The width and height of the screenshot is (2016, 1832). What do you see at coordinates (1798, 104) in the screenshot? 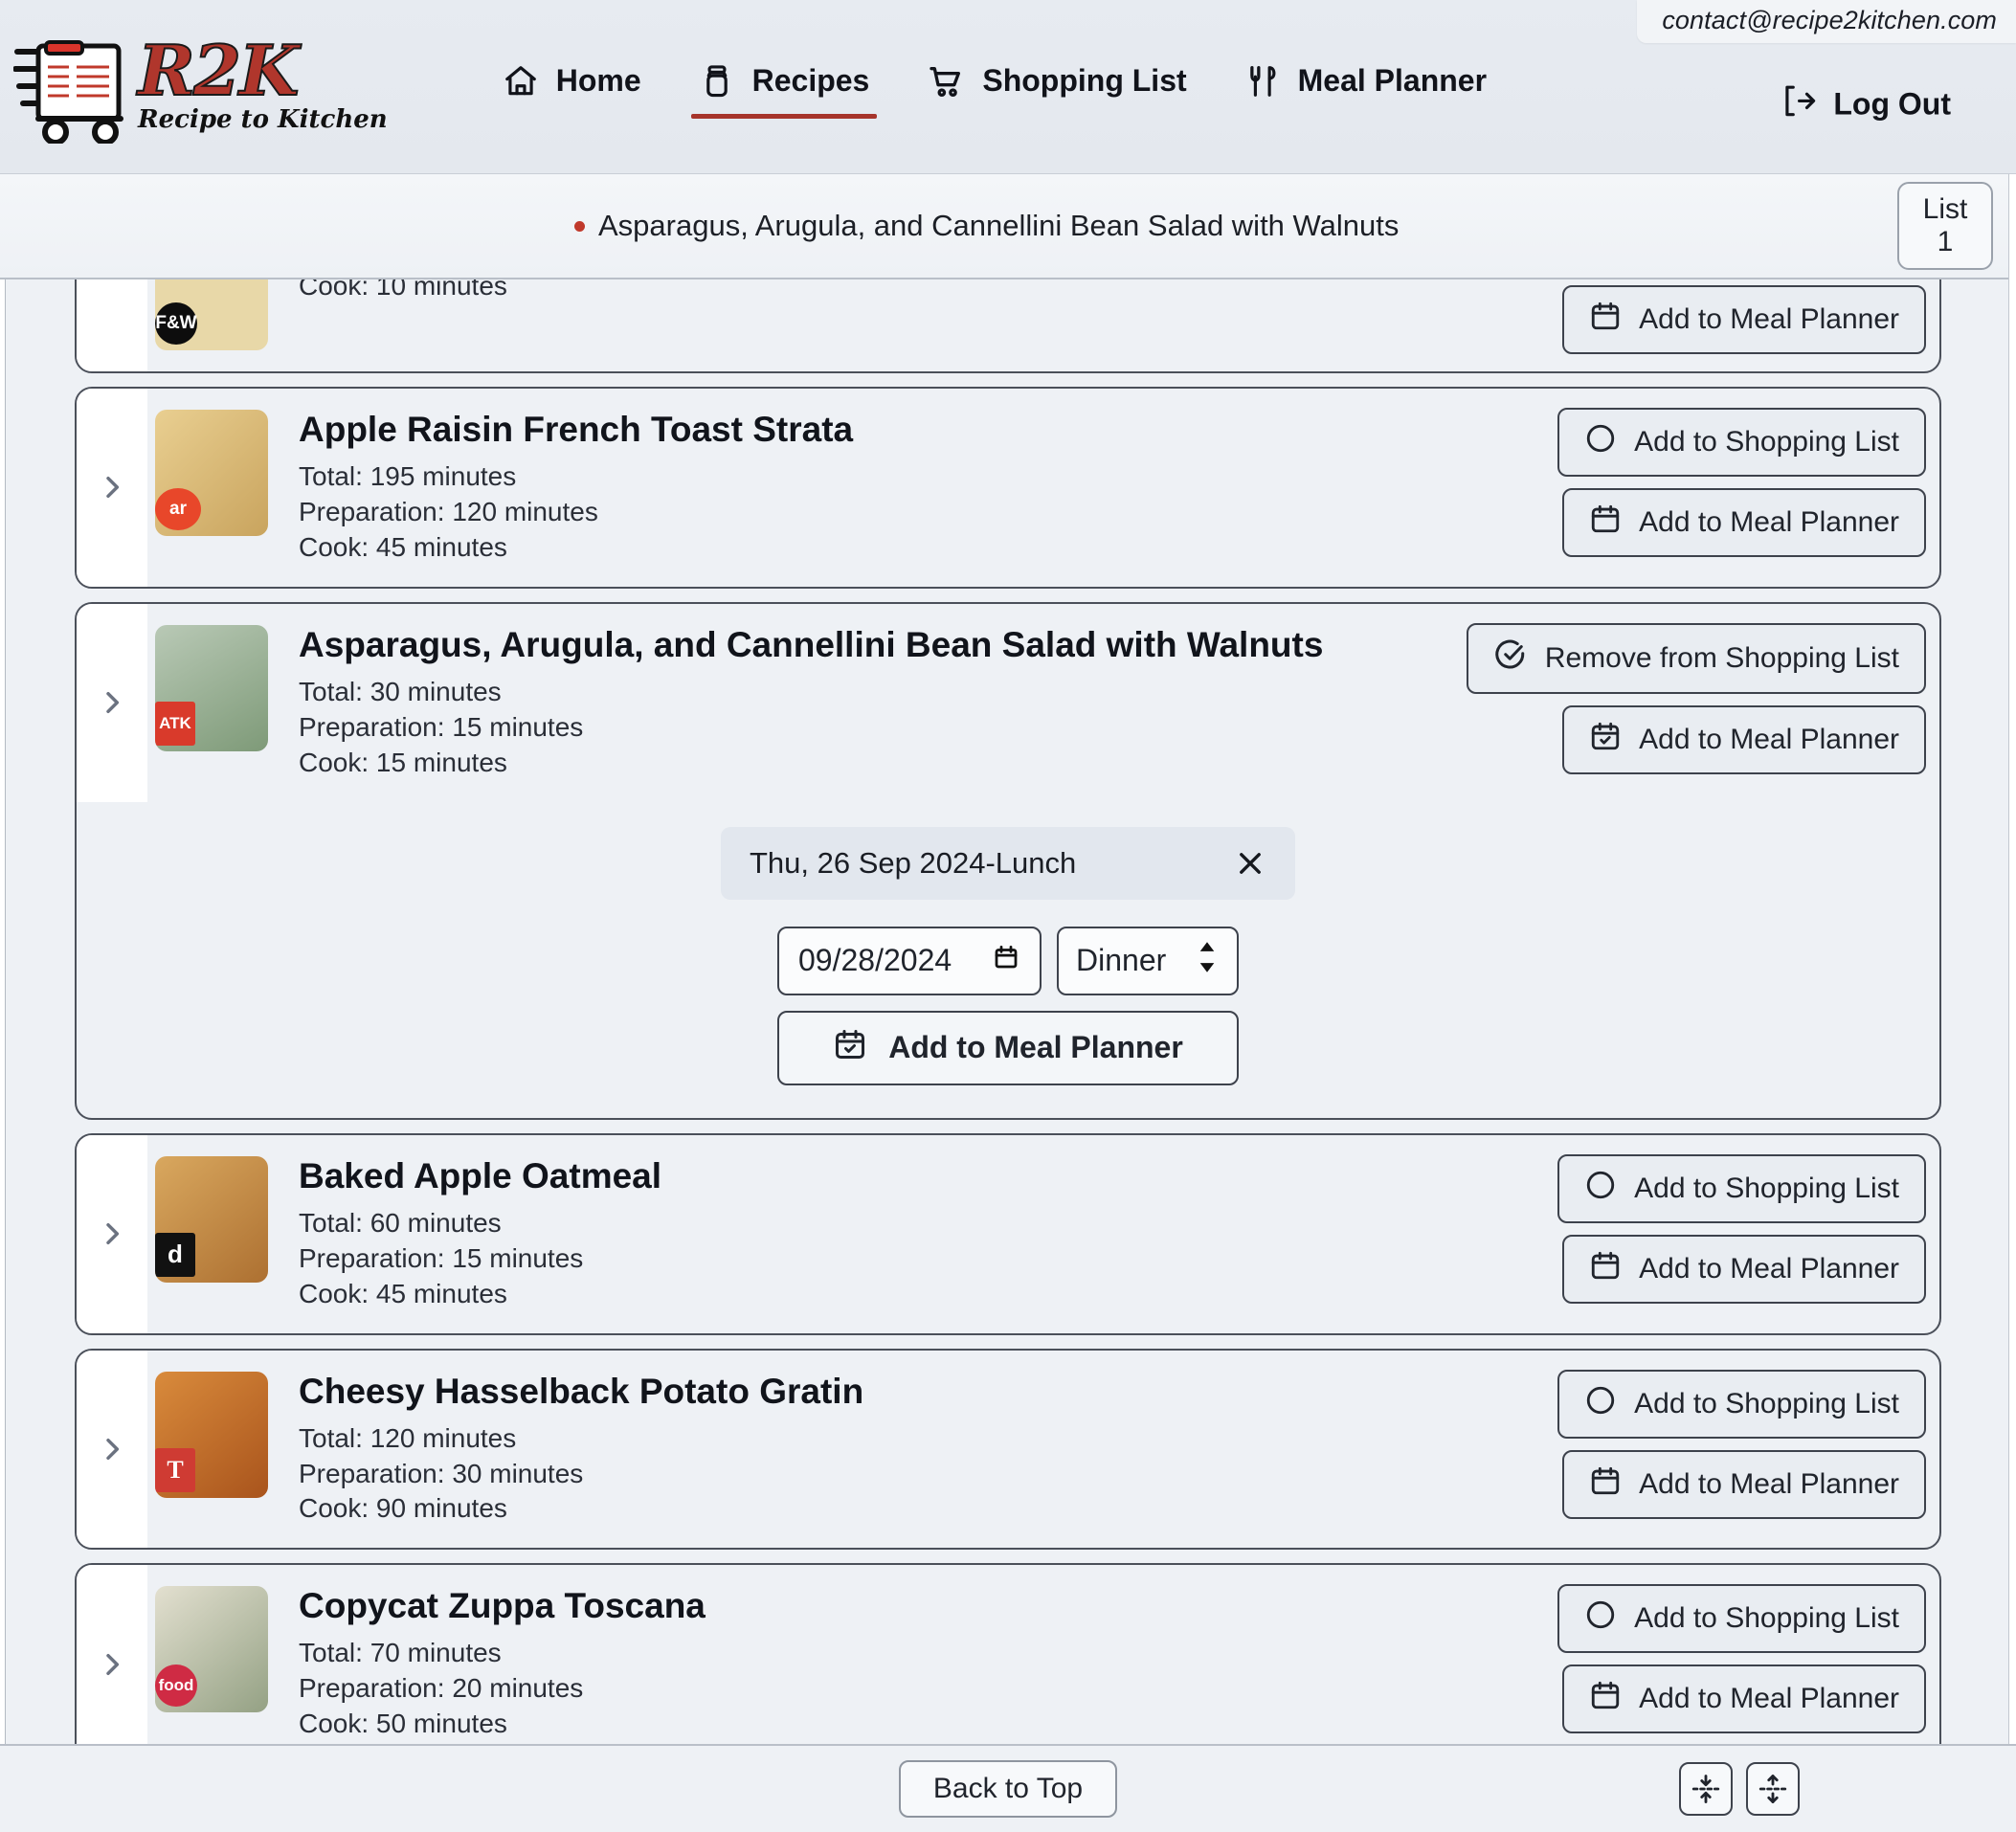
I see `logout-icon` at bounding box center [1798, 104].